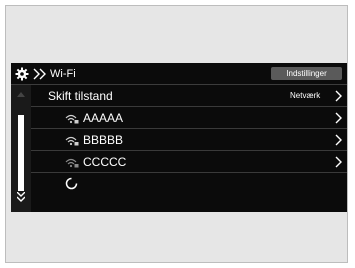  Describe the element at coordinates (189, 96) in the screenshot. I see `change-mode-row: Skift tilstand Netværk` at that location.